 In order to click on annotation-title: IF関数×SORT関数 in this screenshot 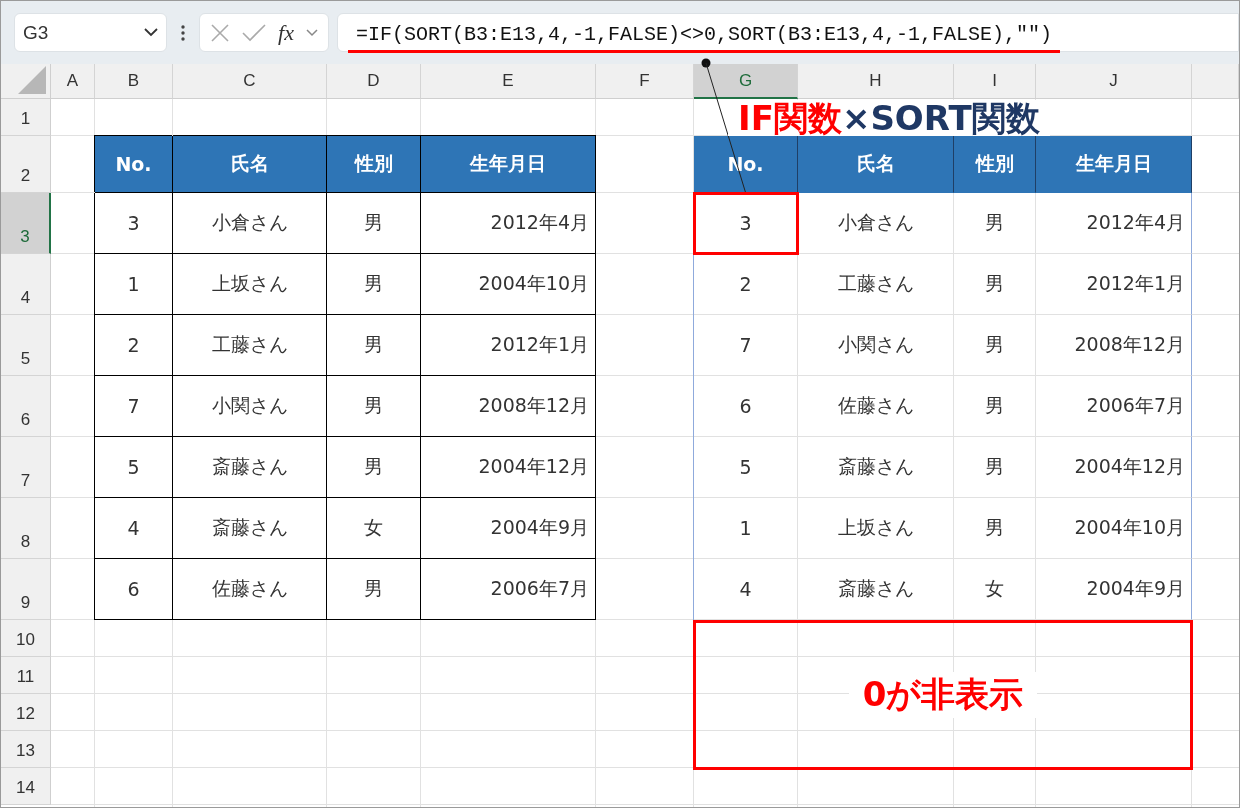, I will do `click(889, 118)`.